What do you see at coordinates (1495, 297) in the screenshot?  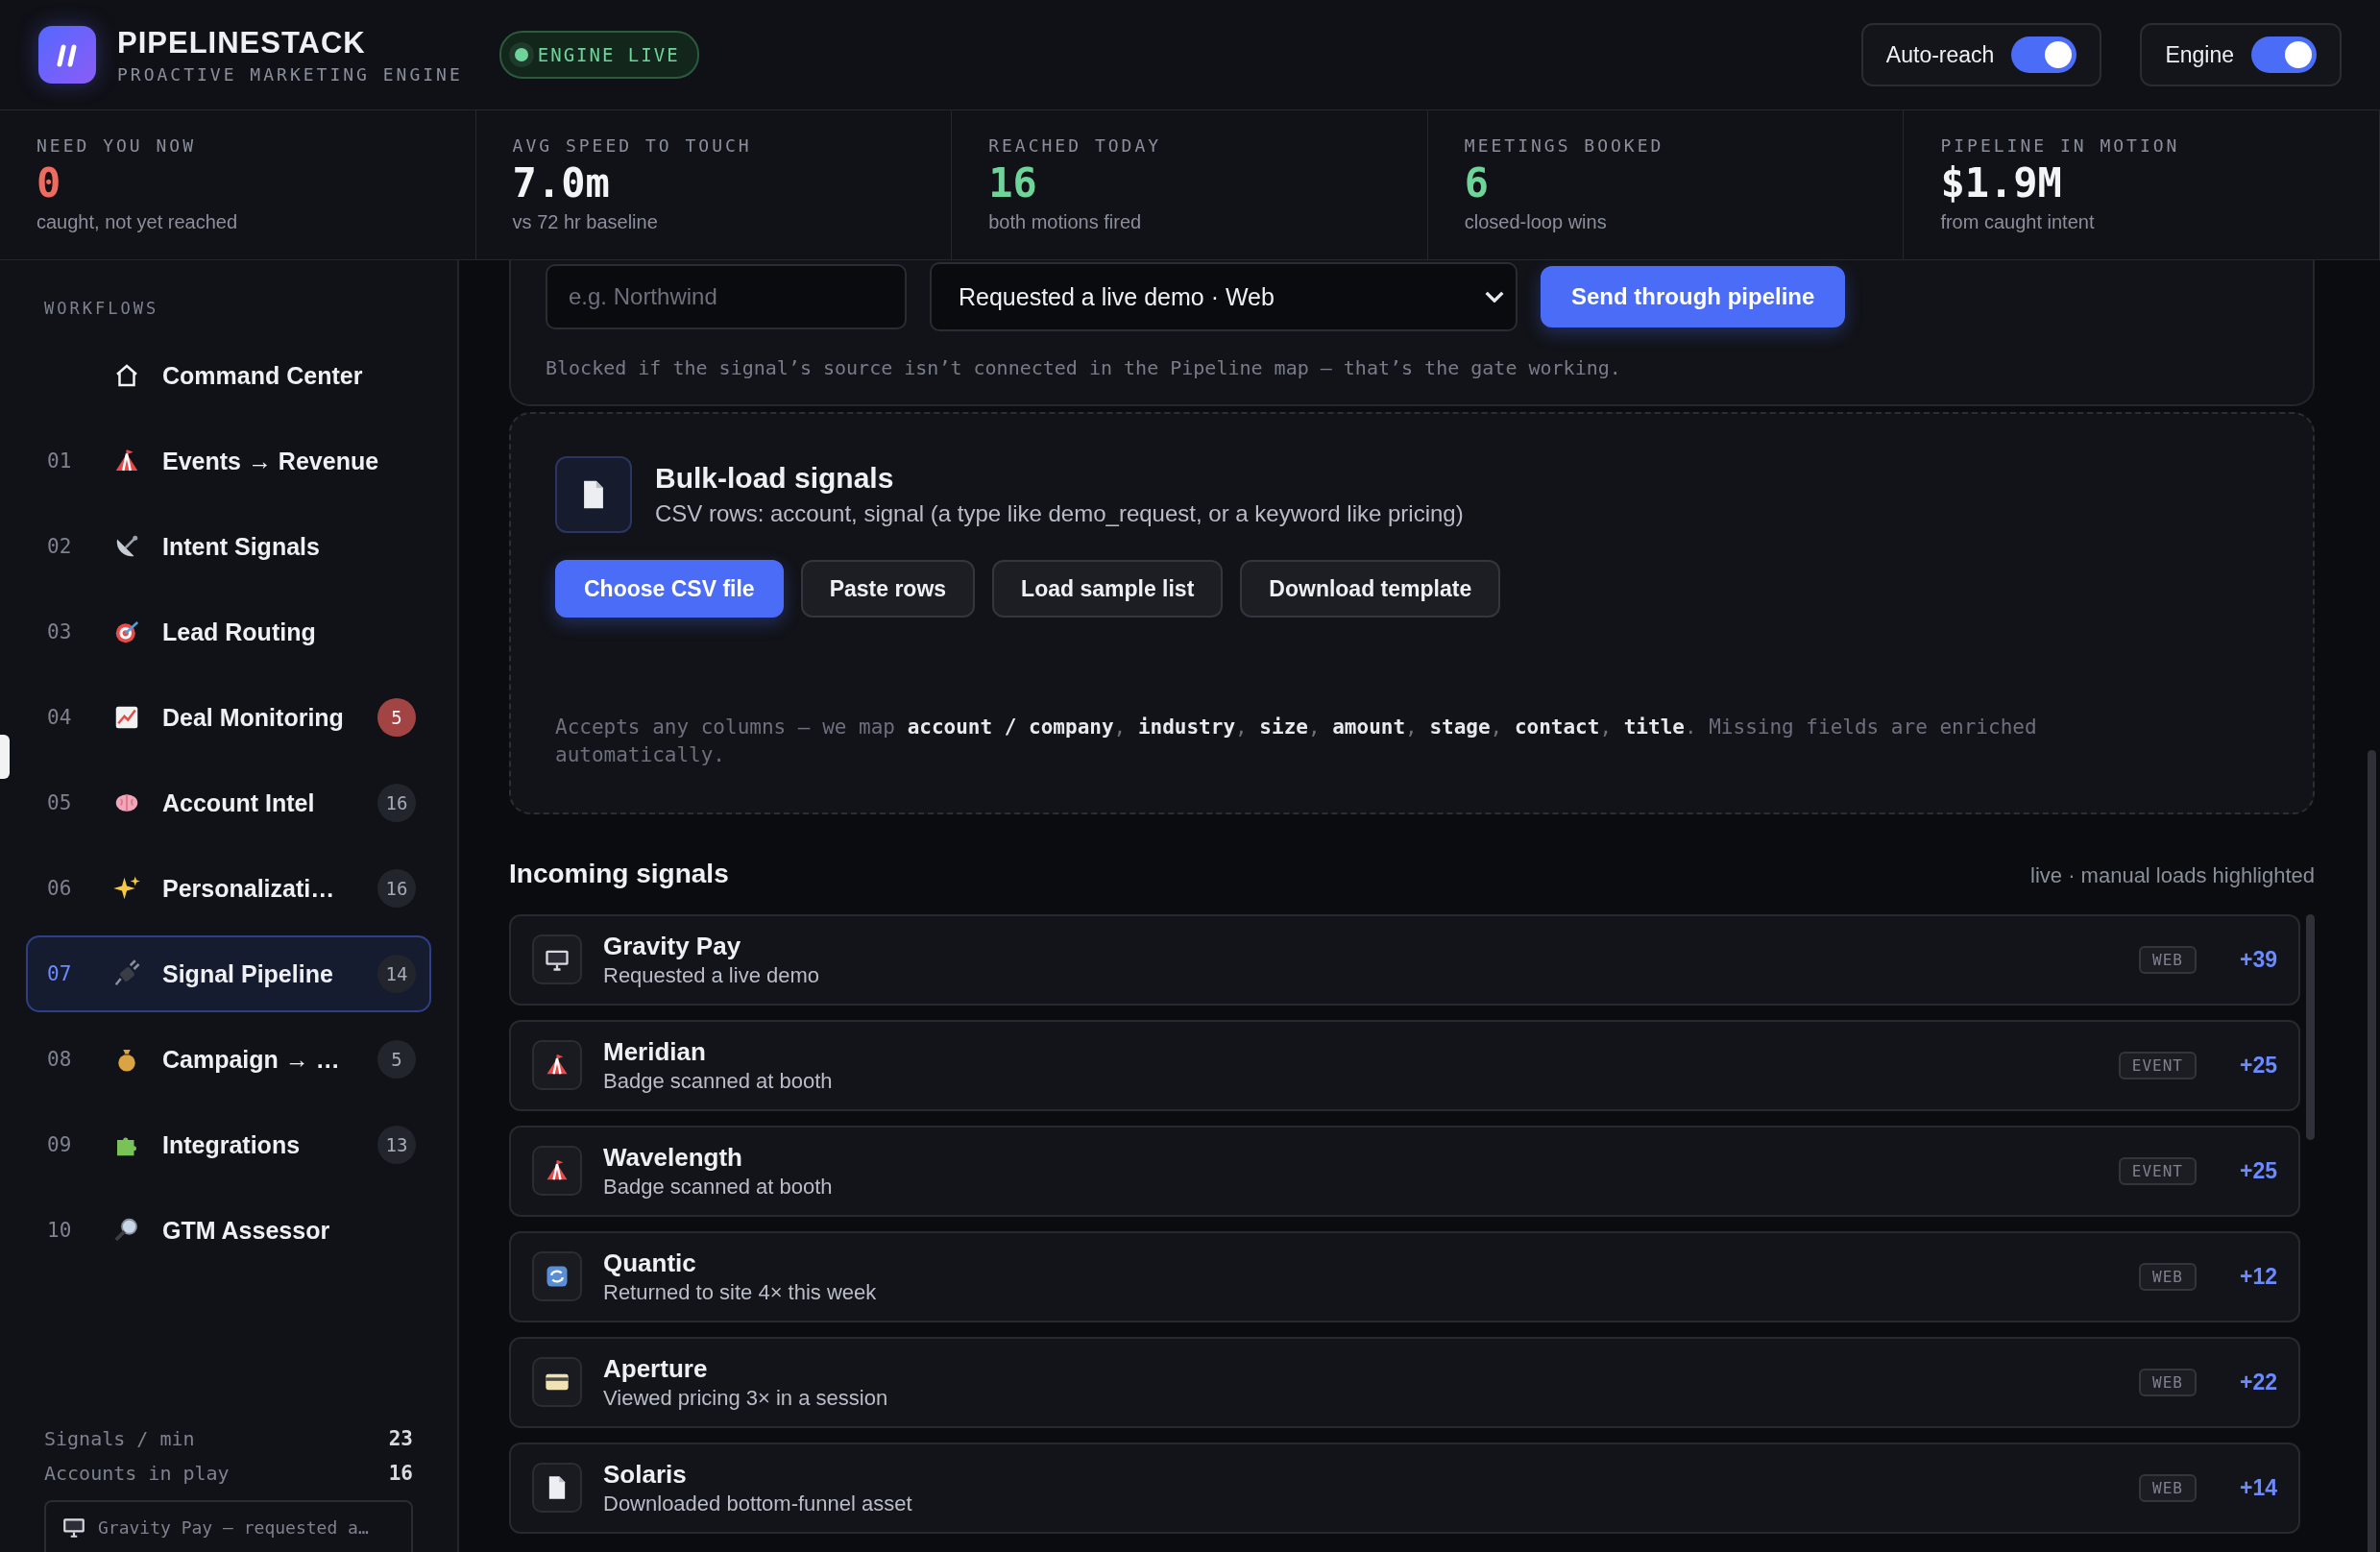 I see `chevron-icon` at bounding box center [1495, 297].